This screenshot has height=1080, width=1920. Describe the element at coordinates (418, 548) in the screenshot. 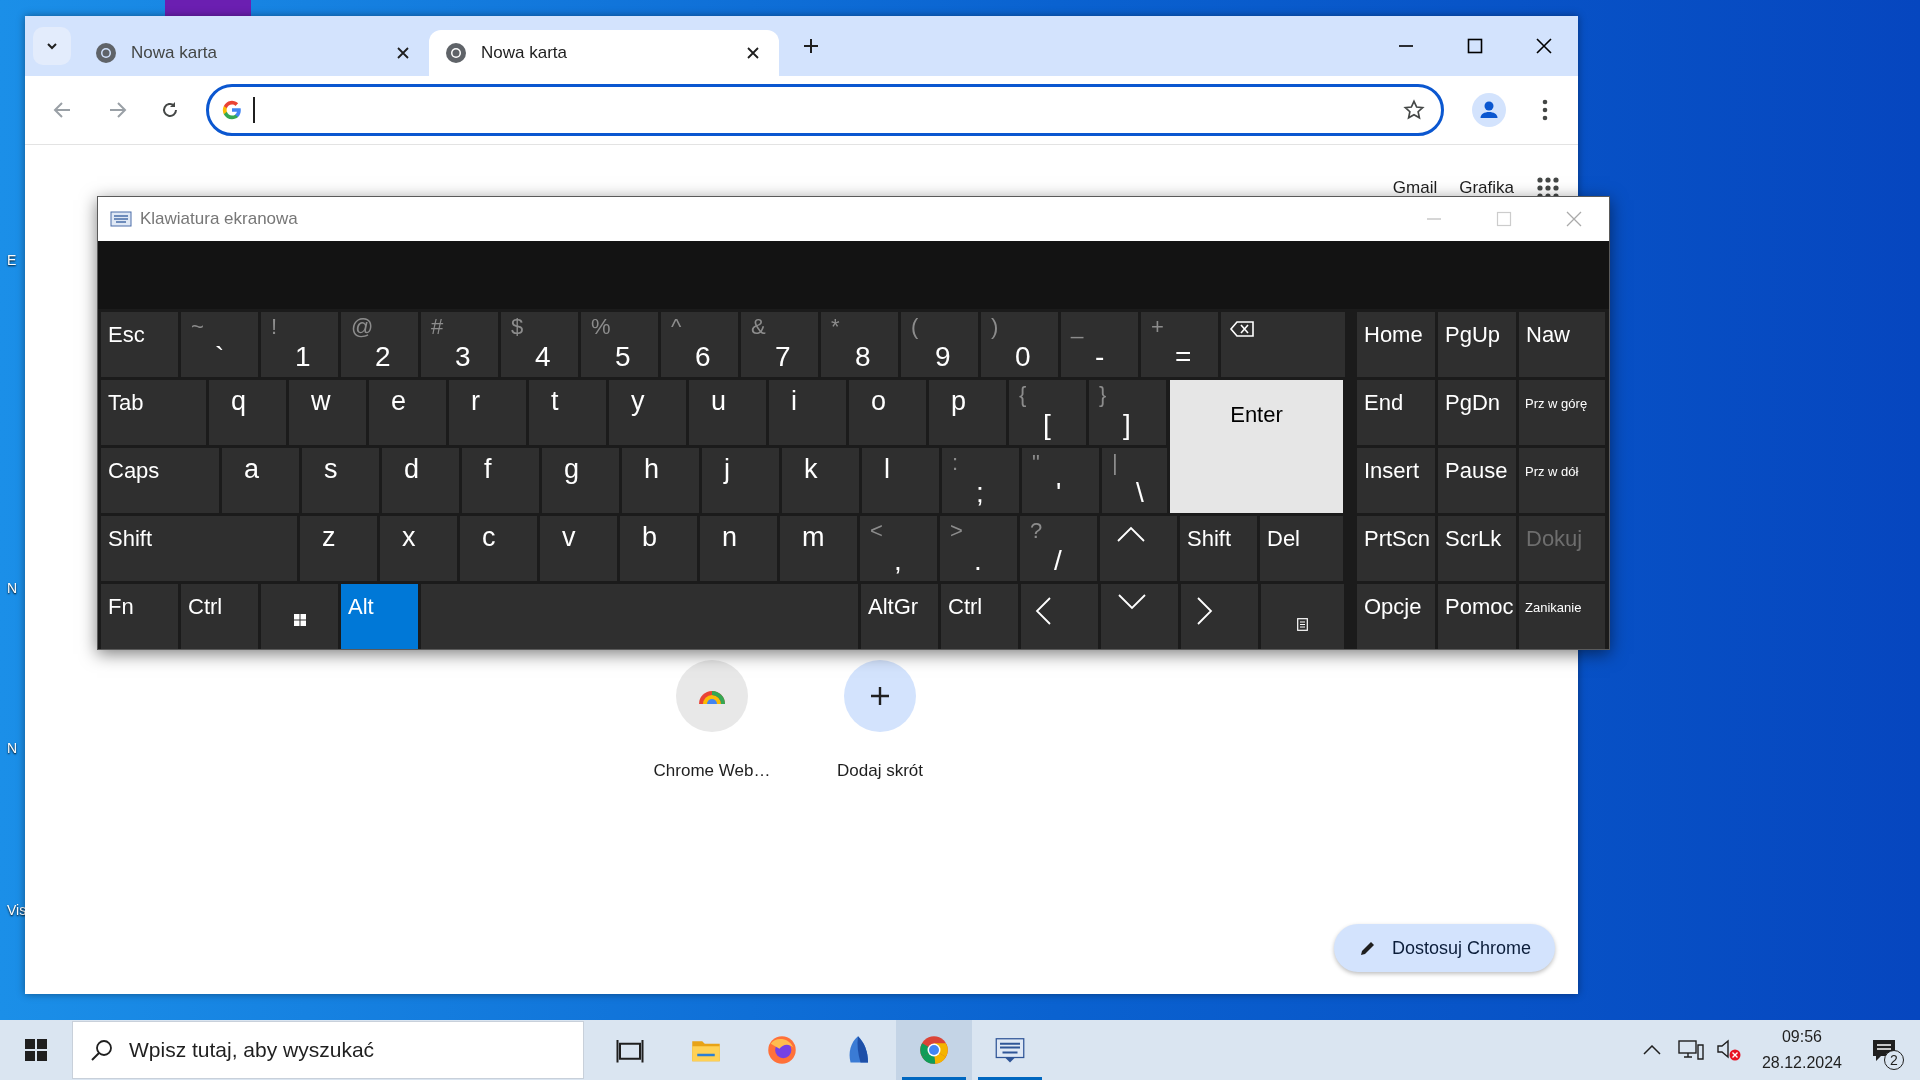

I see `keyboard-key: x` at that location.